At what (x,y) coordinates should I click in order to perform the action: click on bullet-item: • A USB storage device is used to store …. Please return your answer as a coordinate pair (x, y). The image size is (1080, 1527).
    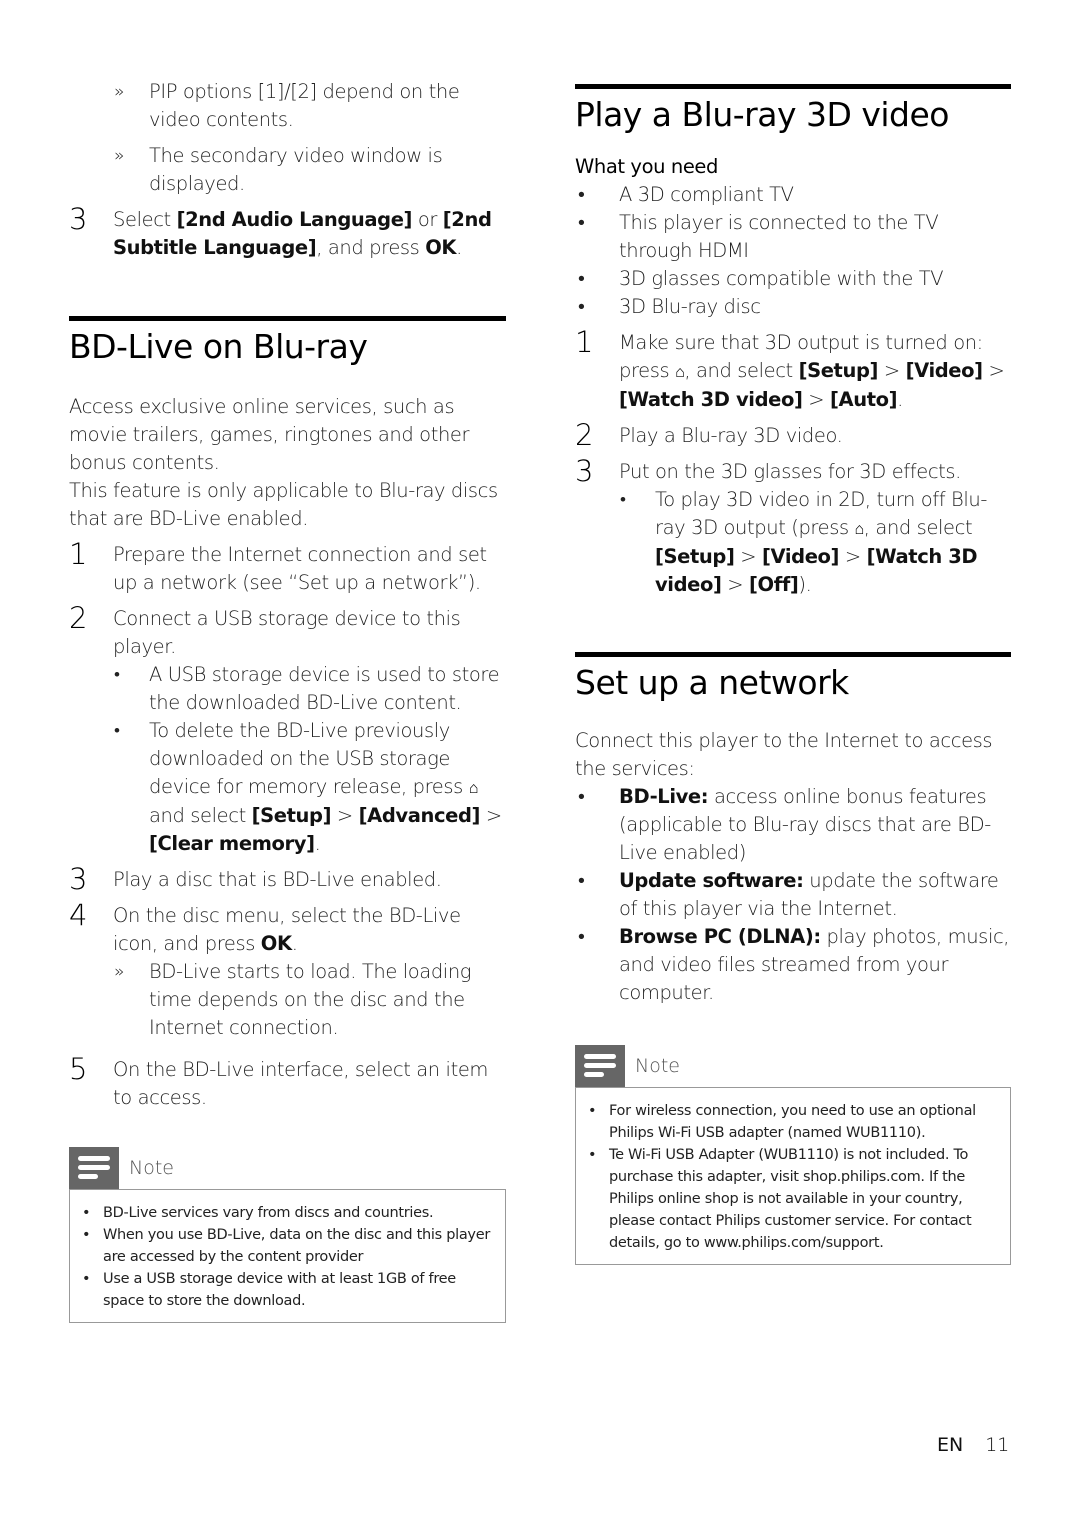
    Looking at the image, I should click on (307, 688).